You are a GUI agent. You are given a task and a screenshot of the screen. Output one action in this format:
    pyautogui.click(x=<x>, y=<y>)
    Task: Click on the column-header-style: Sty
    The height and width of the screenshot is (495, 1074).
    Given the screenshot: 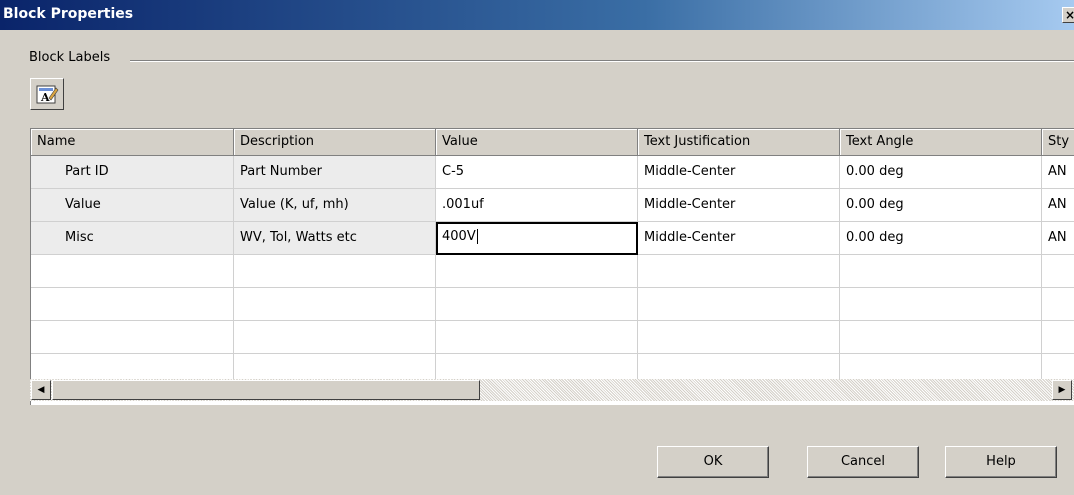 What is the action you would take?
    pyautogui.click(x=1058, y=142)
    